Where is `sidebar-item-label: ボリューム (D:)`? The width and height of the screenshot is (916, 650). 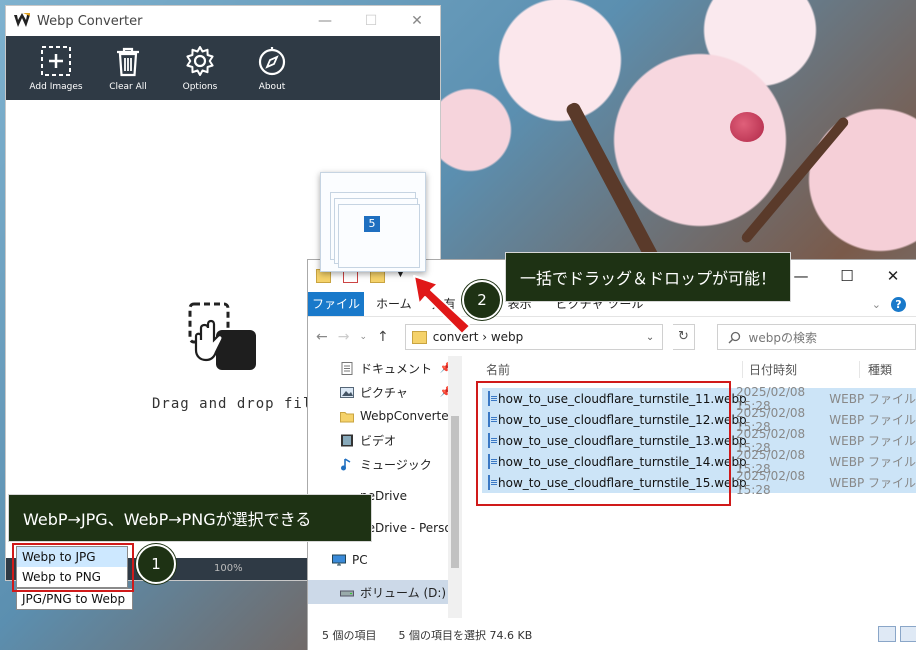 sidebar-item-label: ボリューム (D:) is located at coordinates (403, 592).